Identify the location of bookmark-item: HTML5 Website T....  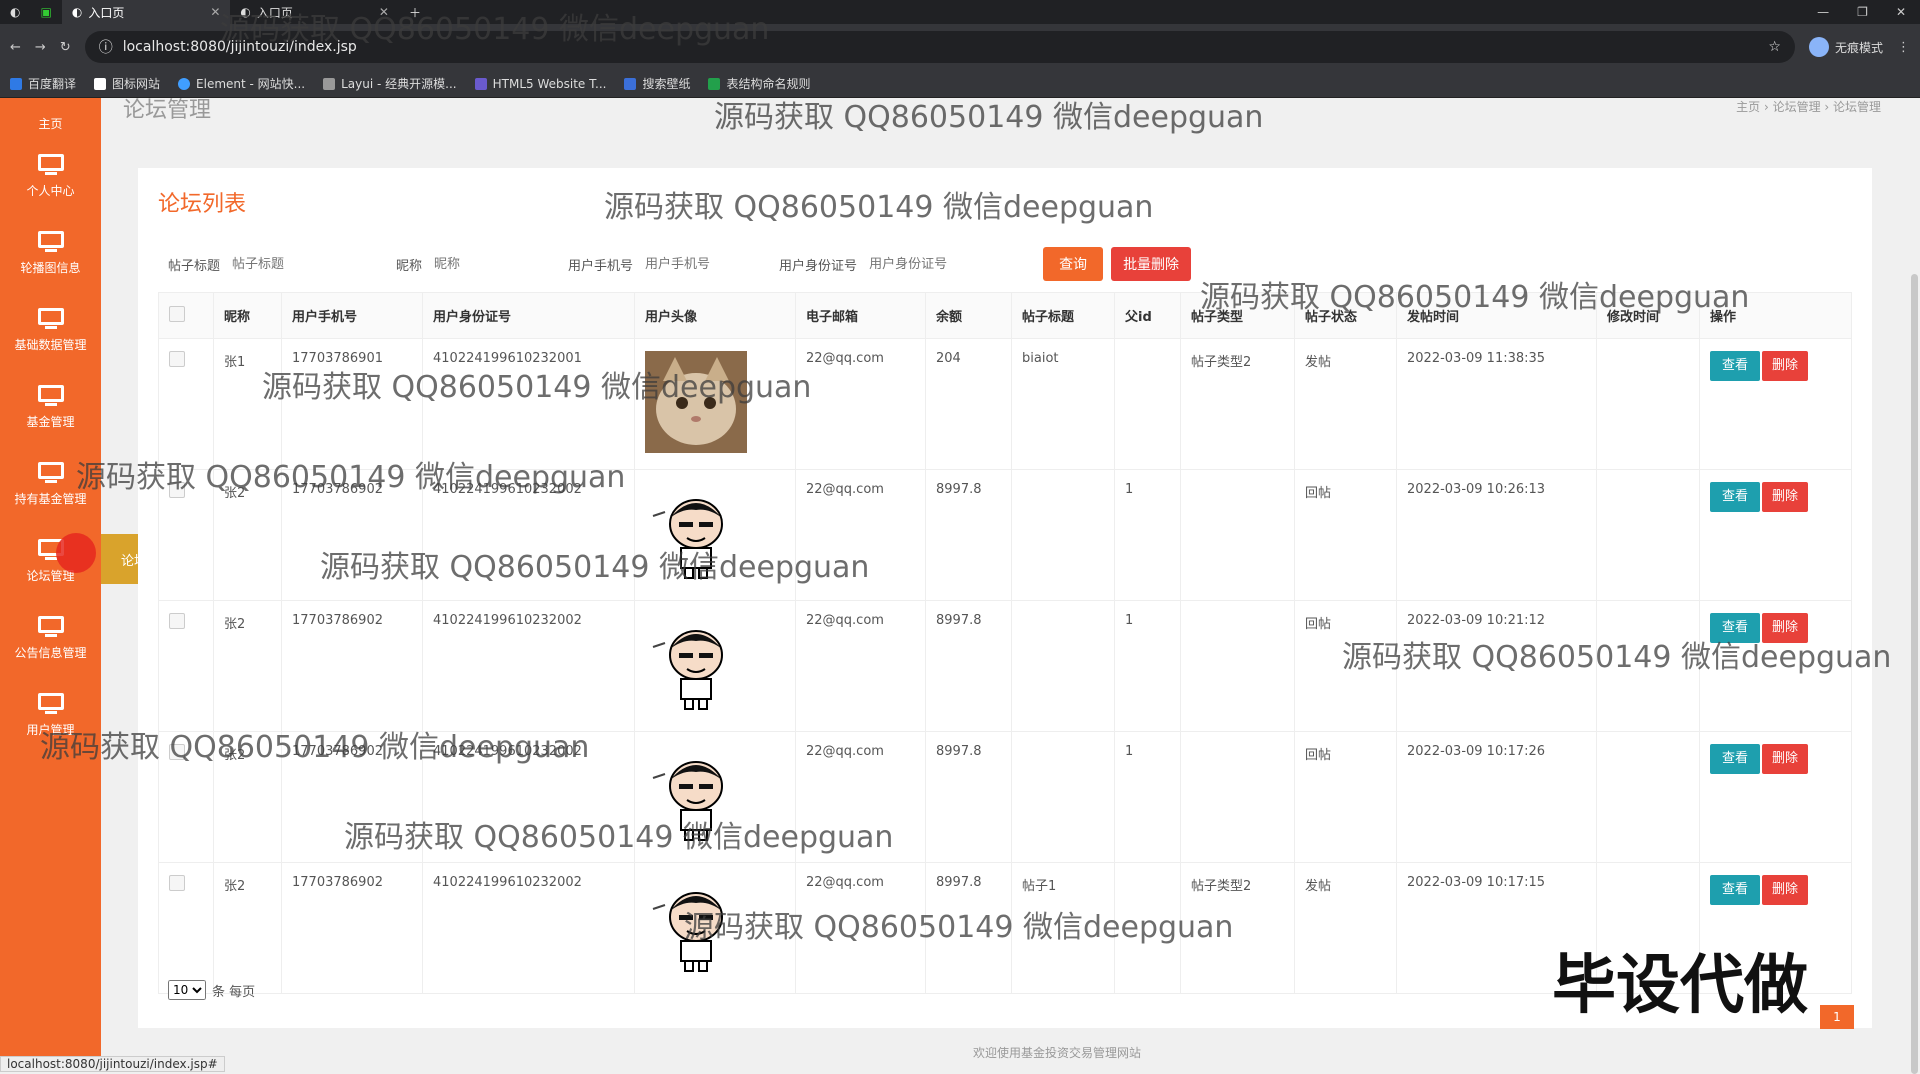
(540, 84).